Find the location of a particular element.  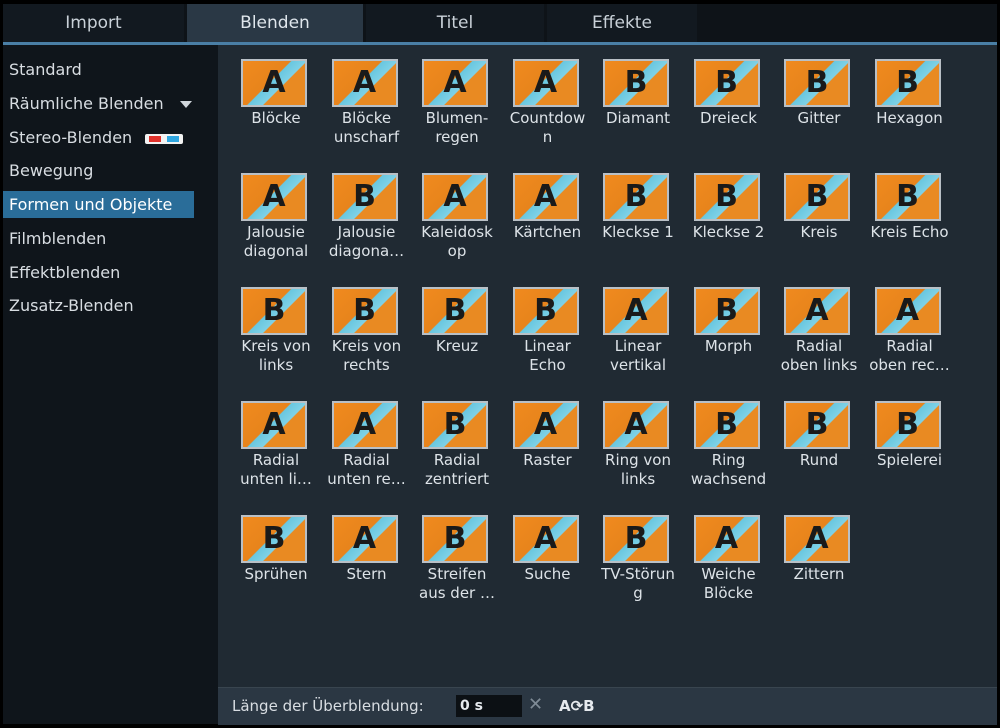

transition-item: B Diamant is located at coordinates (638, 103).